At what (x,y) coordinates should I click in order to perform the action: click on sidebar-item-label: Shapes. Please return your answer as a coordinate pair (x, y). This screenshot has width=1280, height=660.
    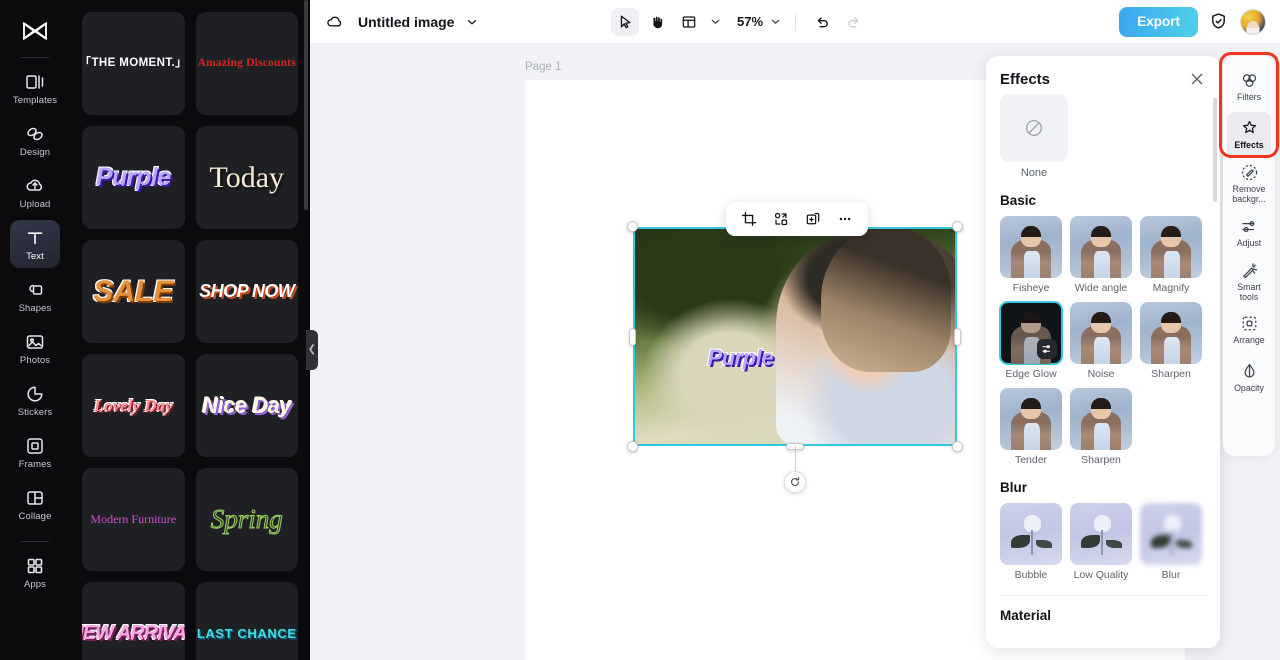
    Looking at the image, I should click on (35, 308).